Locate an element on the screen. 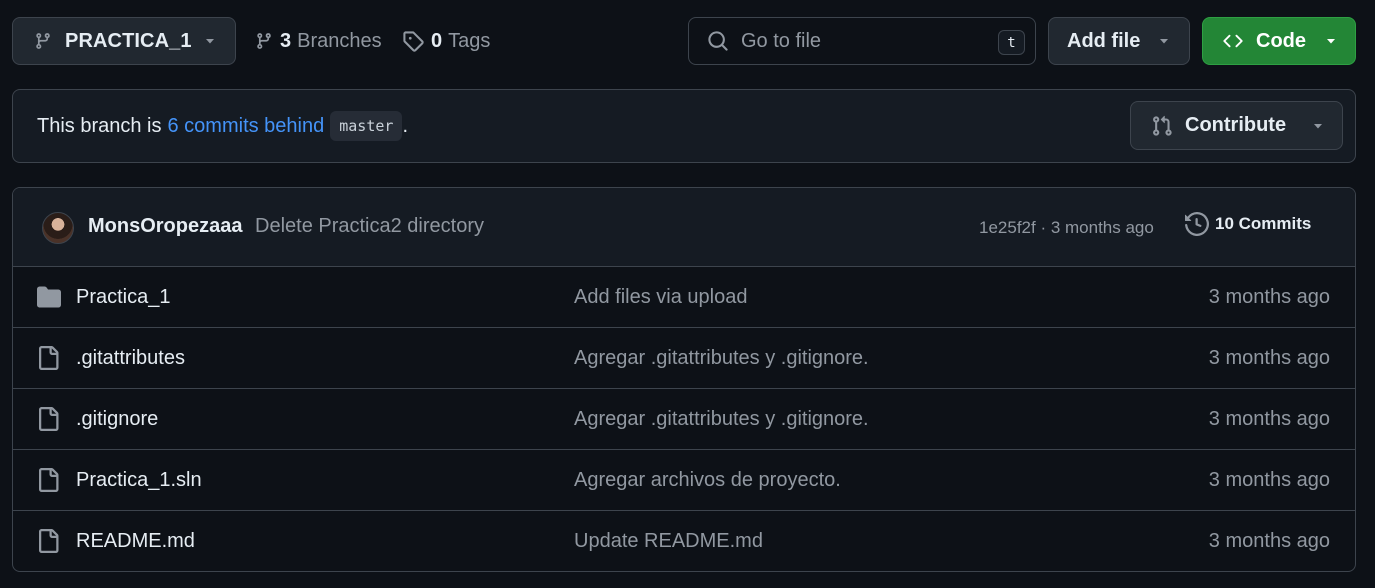  search-placeholder: Go to file is located at coordinates (781, 40).